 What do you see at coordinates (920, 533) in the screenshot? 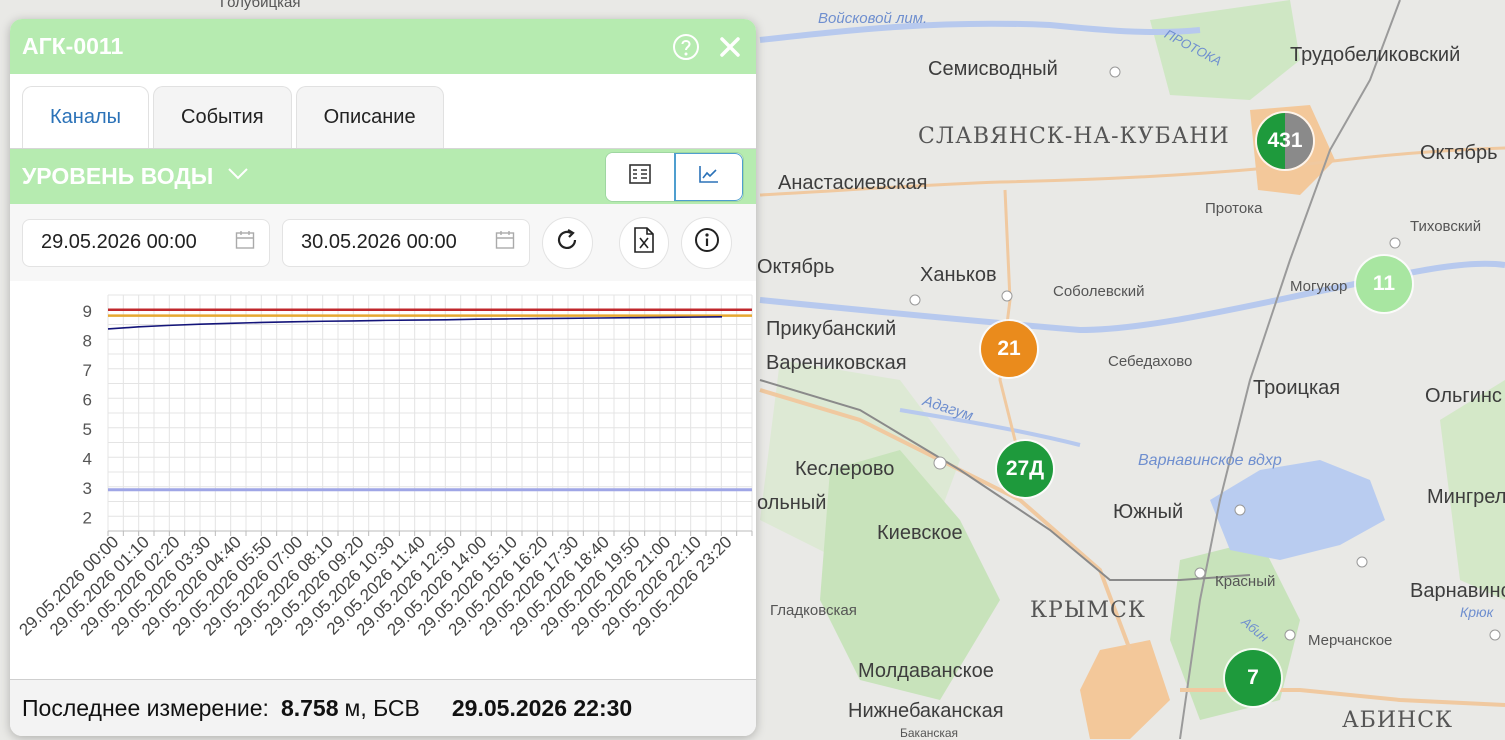
I see `map-label: Киевское` at bounding box center [920, 533].